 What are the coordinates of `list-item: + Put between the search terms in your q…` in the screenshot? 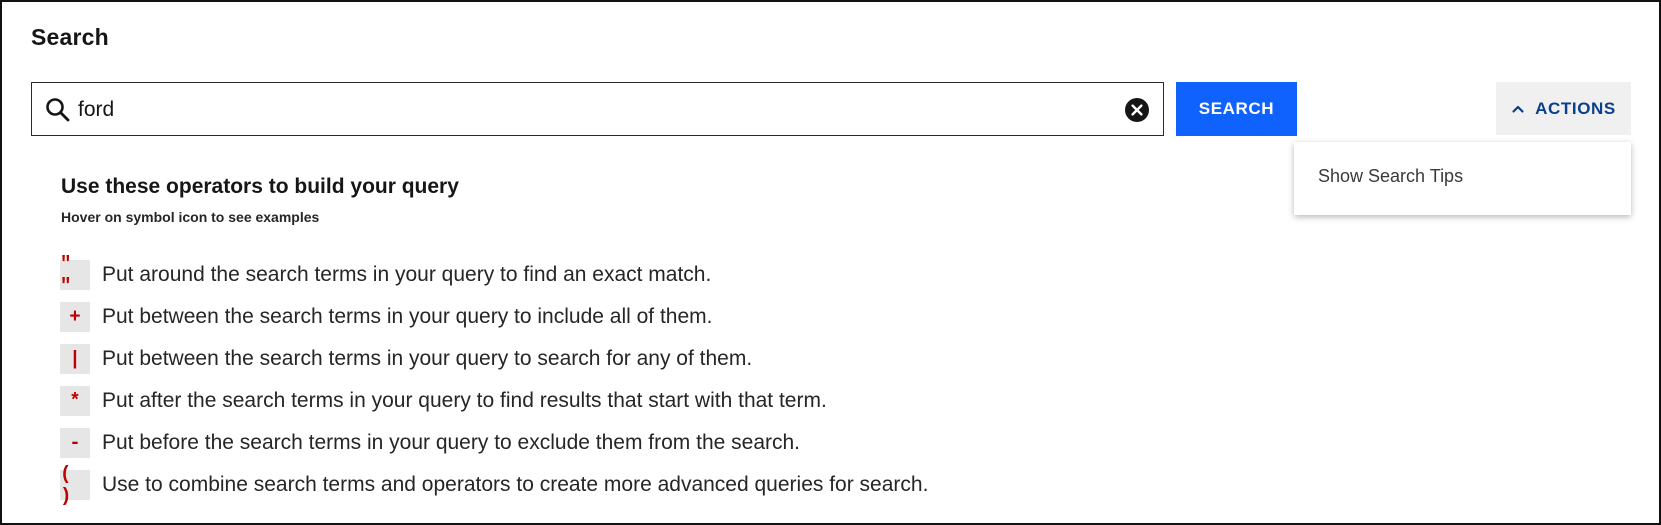 It's located at (494, 317).